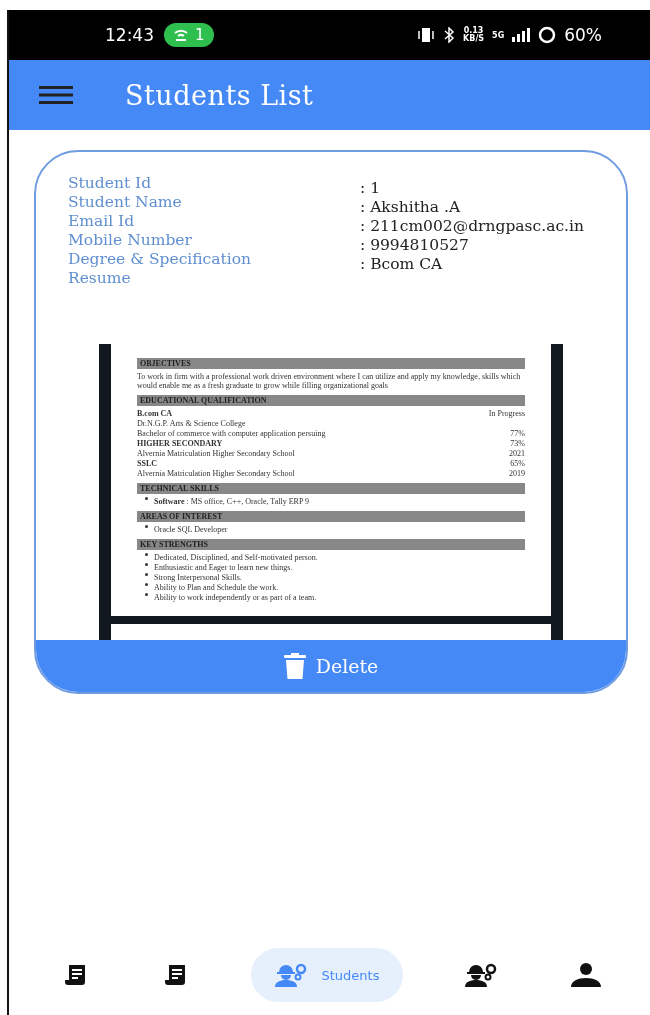 This screenshot has width=650, height=1015. What do you see at coordinates (155, 413) in the screenshot?
I see `entry-text: B.com CA` at bounding box center [155, 413].